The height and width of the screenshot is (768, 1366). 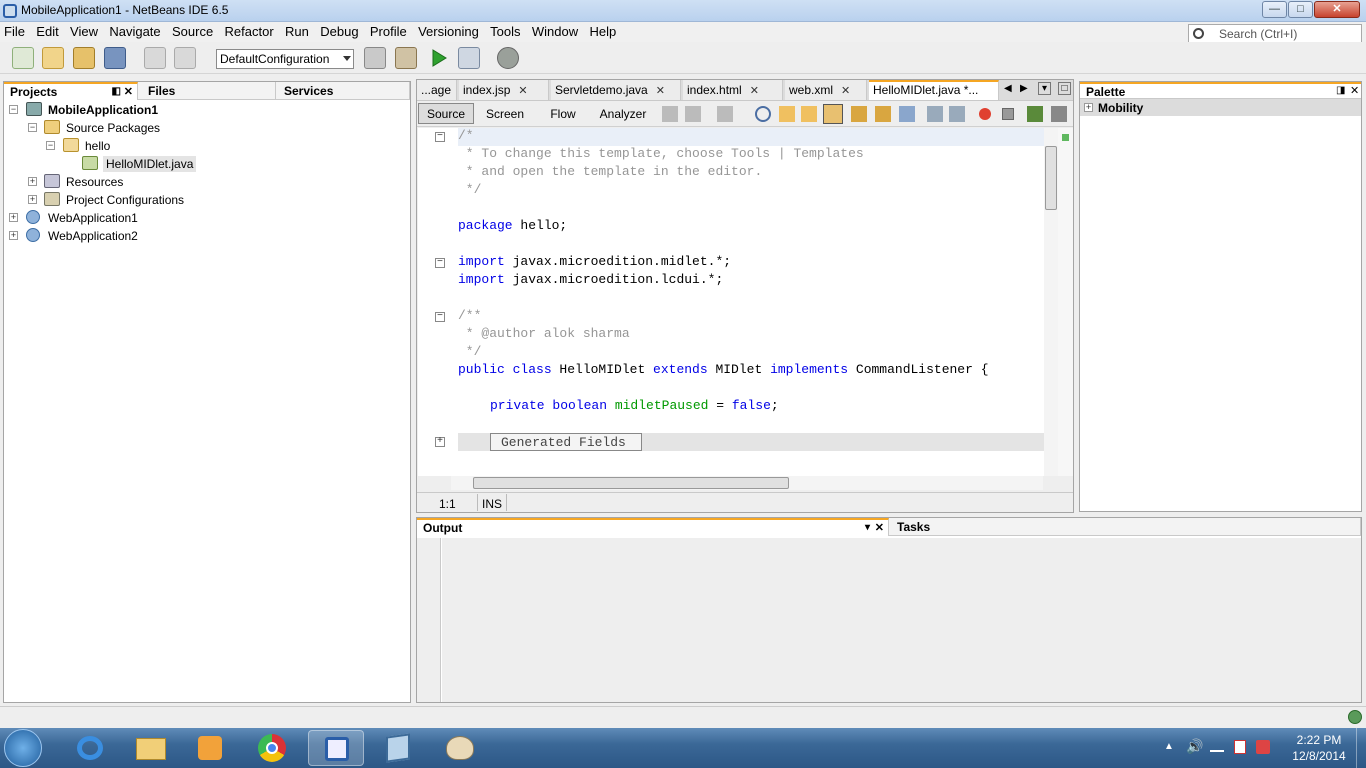 What do you see at coordinates (297, 32) in the screenshot?
I see `menu-run: Run` at bounding box center [297, 32].